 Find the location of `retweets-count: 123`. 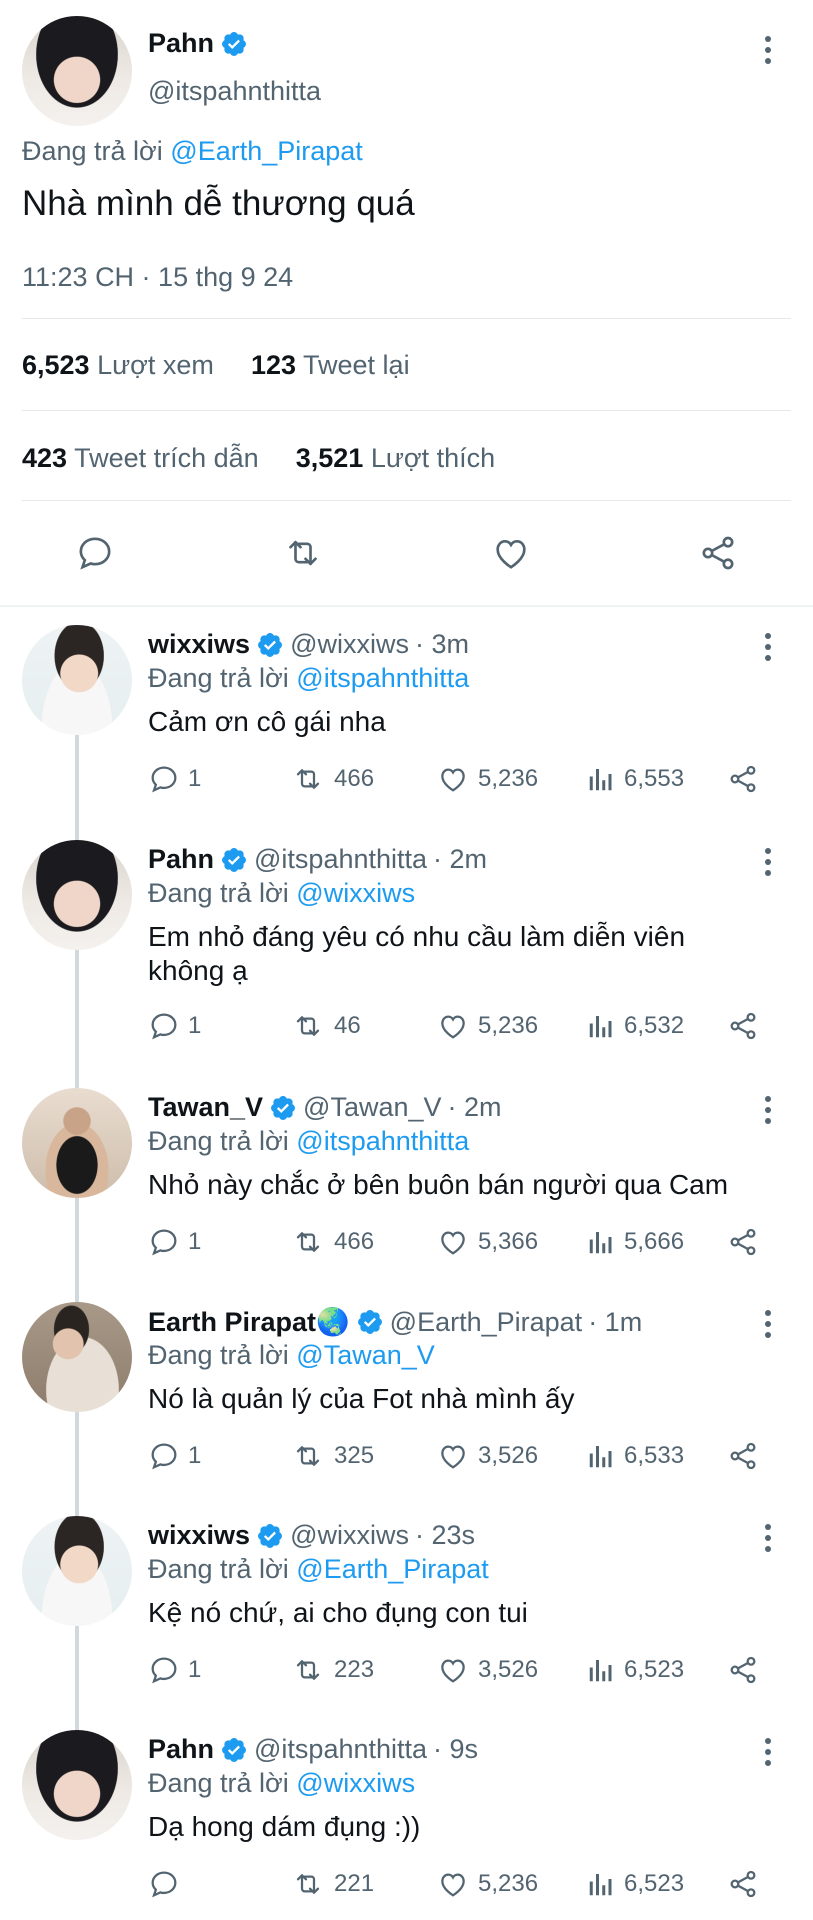

retweets-count: 123 is located at coordinates (273, 365).